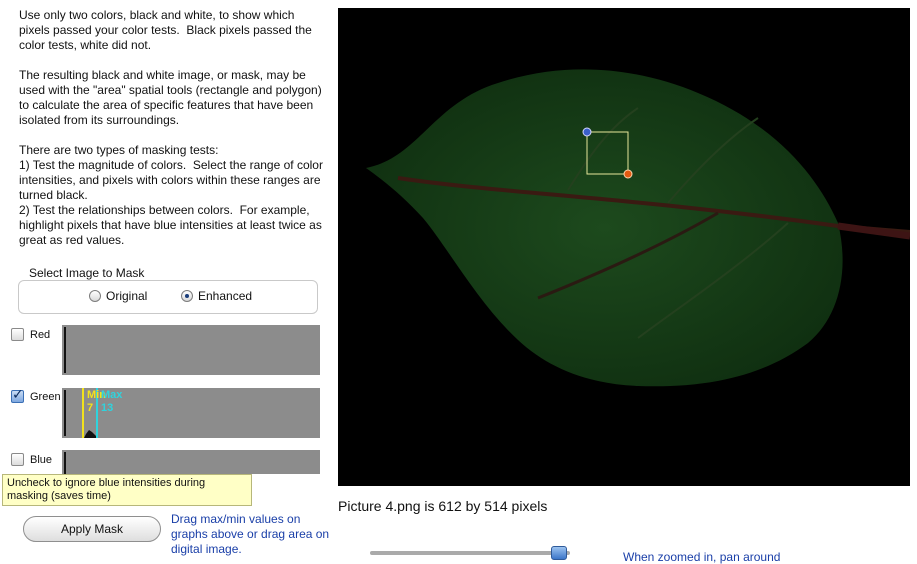 This screenshot has height=564, width=917. I want to click on blue-histogram, so click(191, 462).